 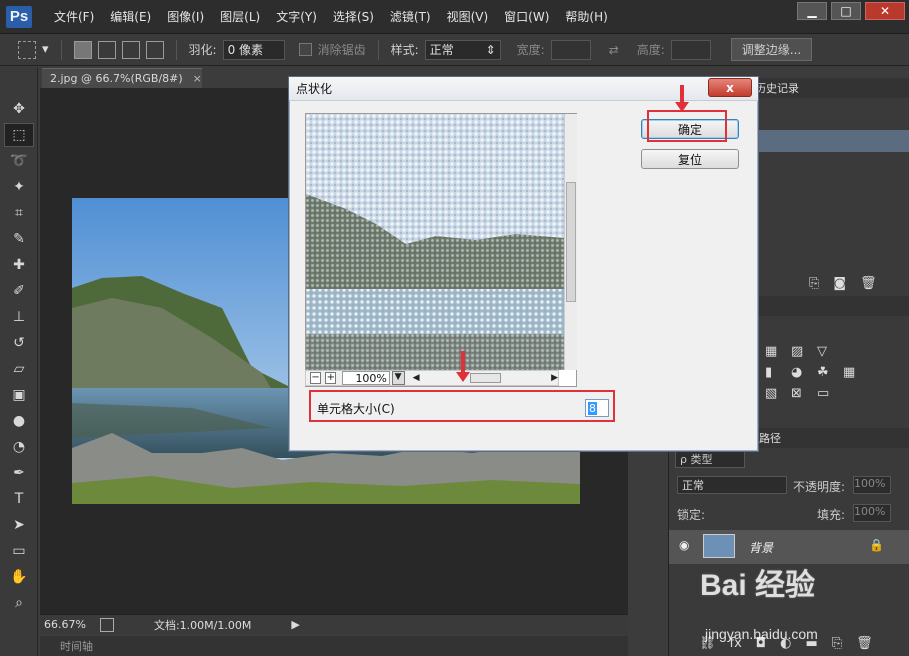 What do you see at coordinates (523, 89) in the screenshot?
I see `dialog-titlebar: 点状化` at bounding box center [523, 89].